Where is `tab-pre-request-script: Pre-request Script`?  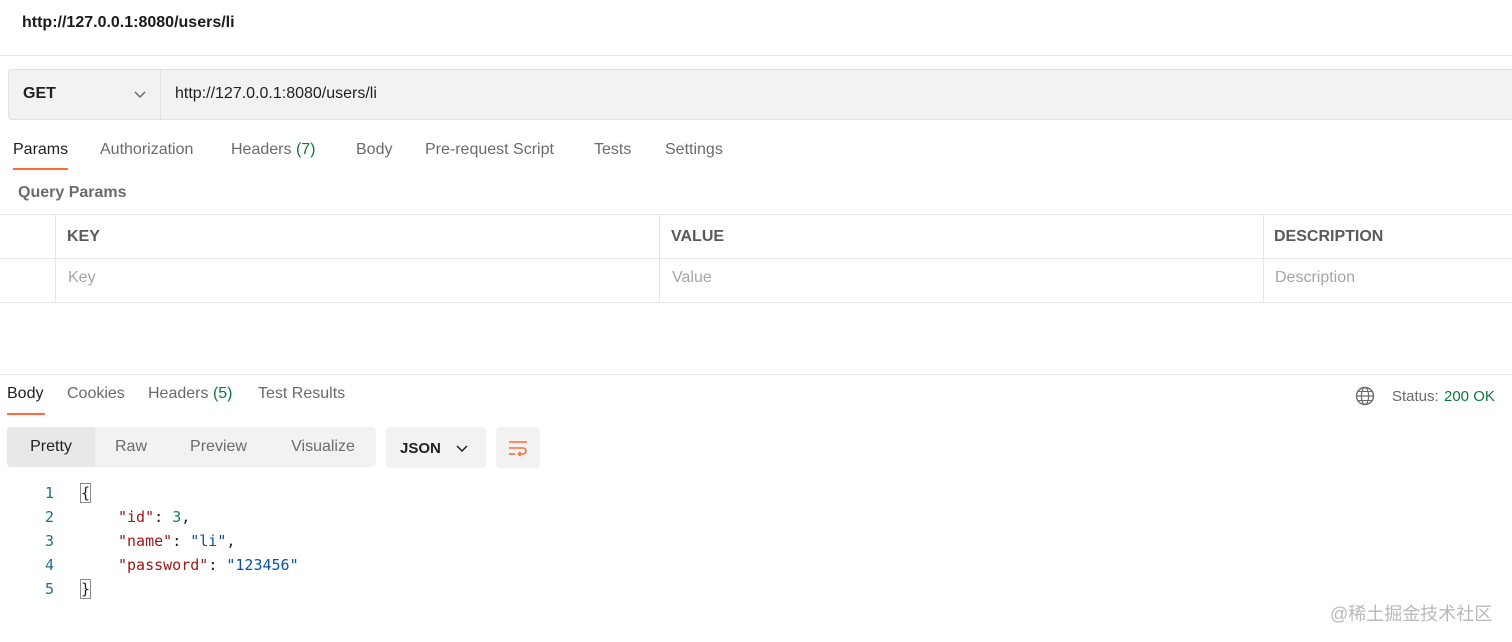 tab-pre-request-script: Pre-request Script is located at coordinates (489, 150).